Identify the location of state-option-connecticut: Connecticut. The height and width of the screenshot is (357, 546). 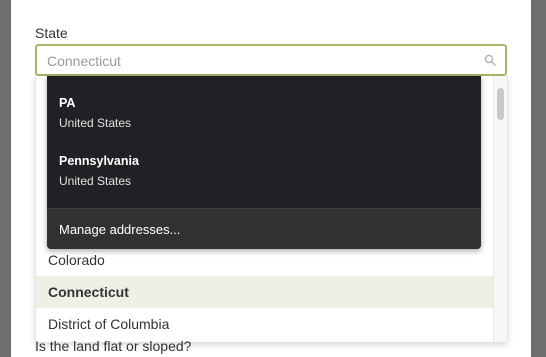
(265, 292).